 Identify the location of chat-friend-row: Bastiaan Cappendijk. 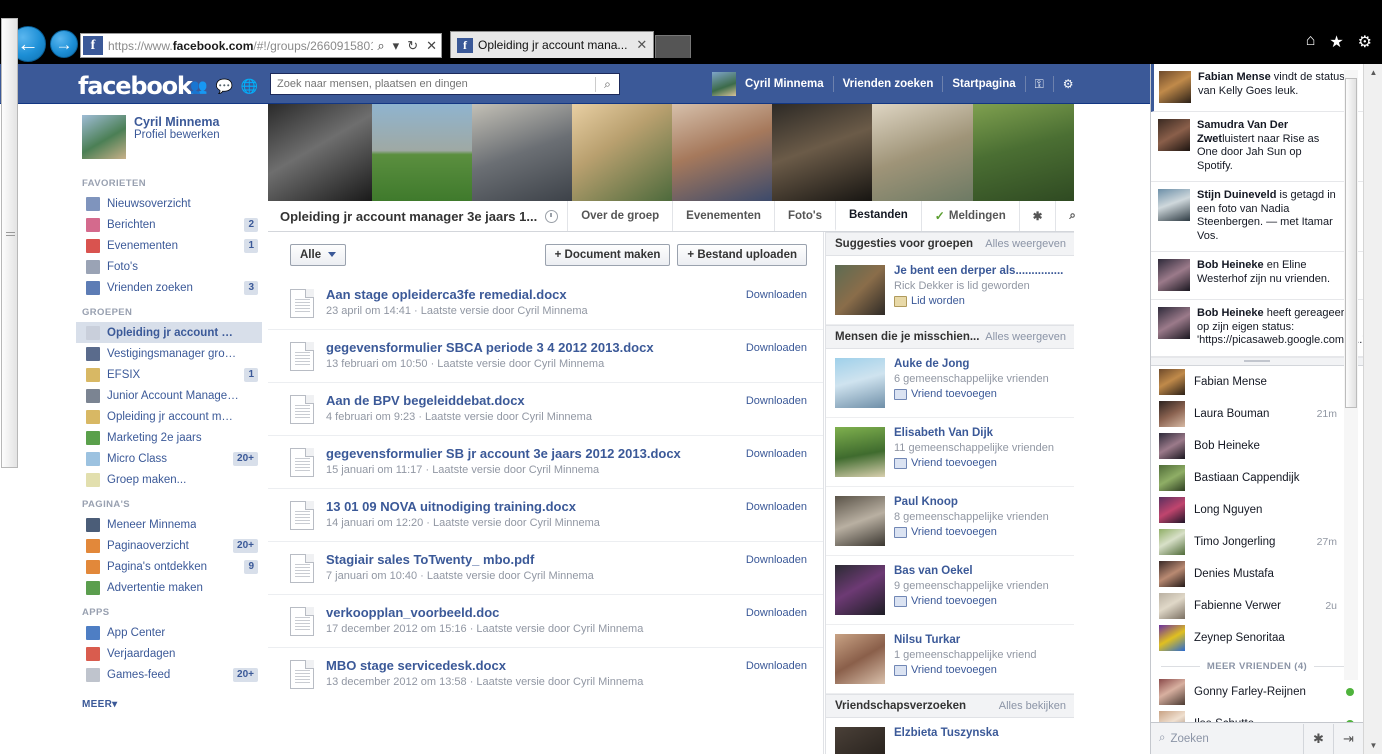
(1257, 478).